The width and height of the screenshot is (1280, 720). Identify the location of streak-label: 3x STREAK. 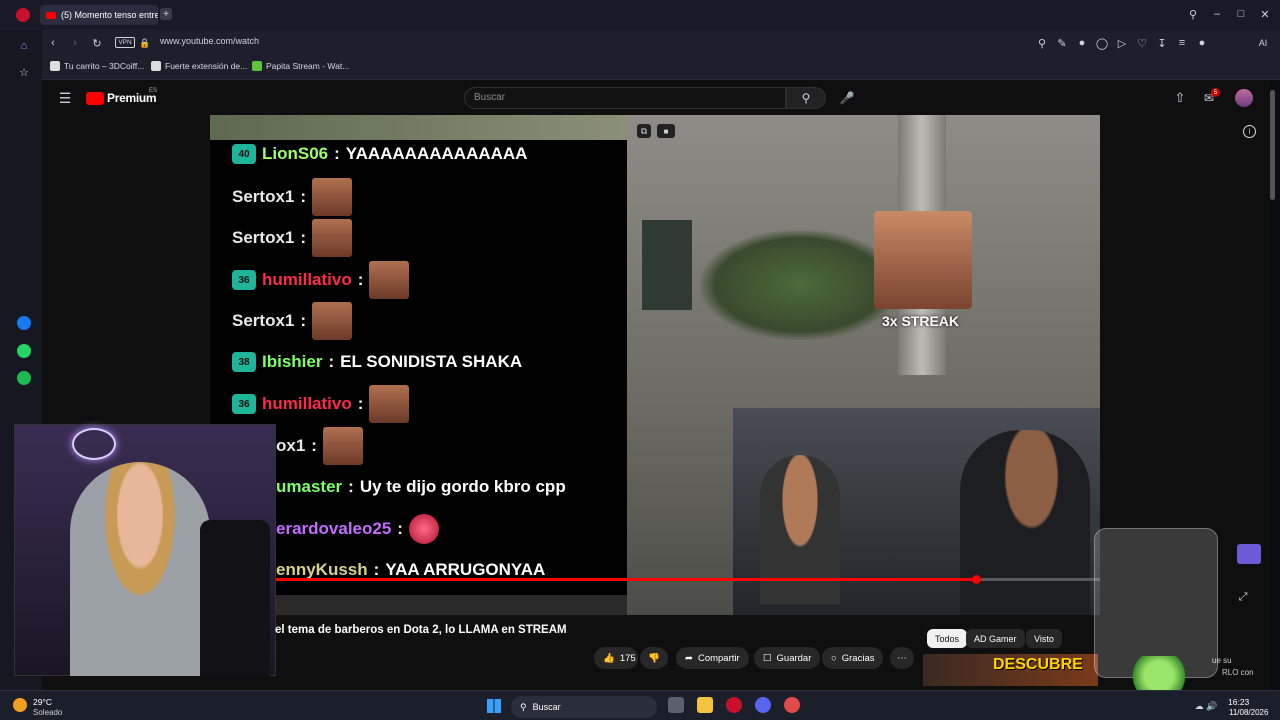
(921, 321).